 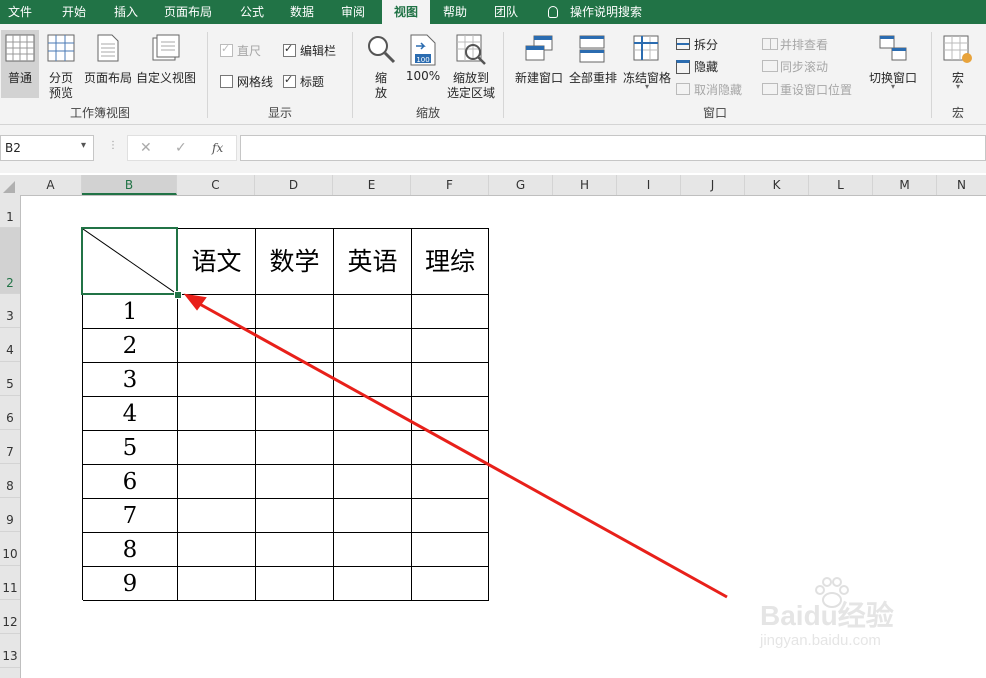 What do you see at coordinates (10, 583) in the screenshot?
I see `row-header-11: 11` at bounding box center [10, 583].